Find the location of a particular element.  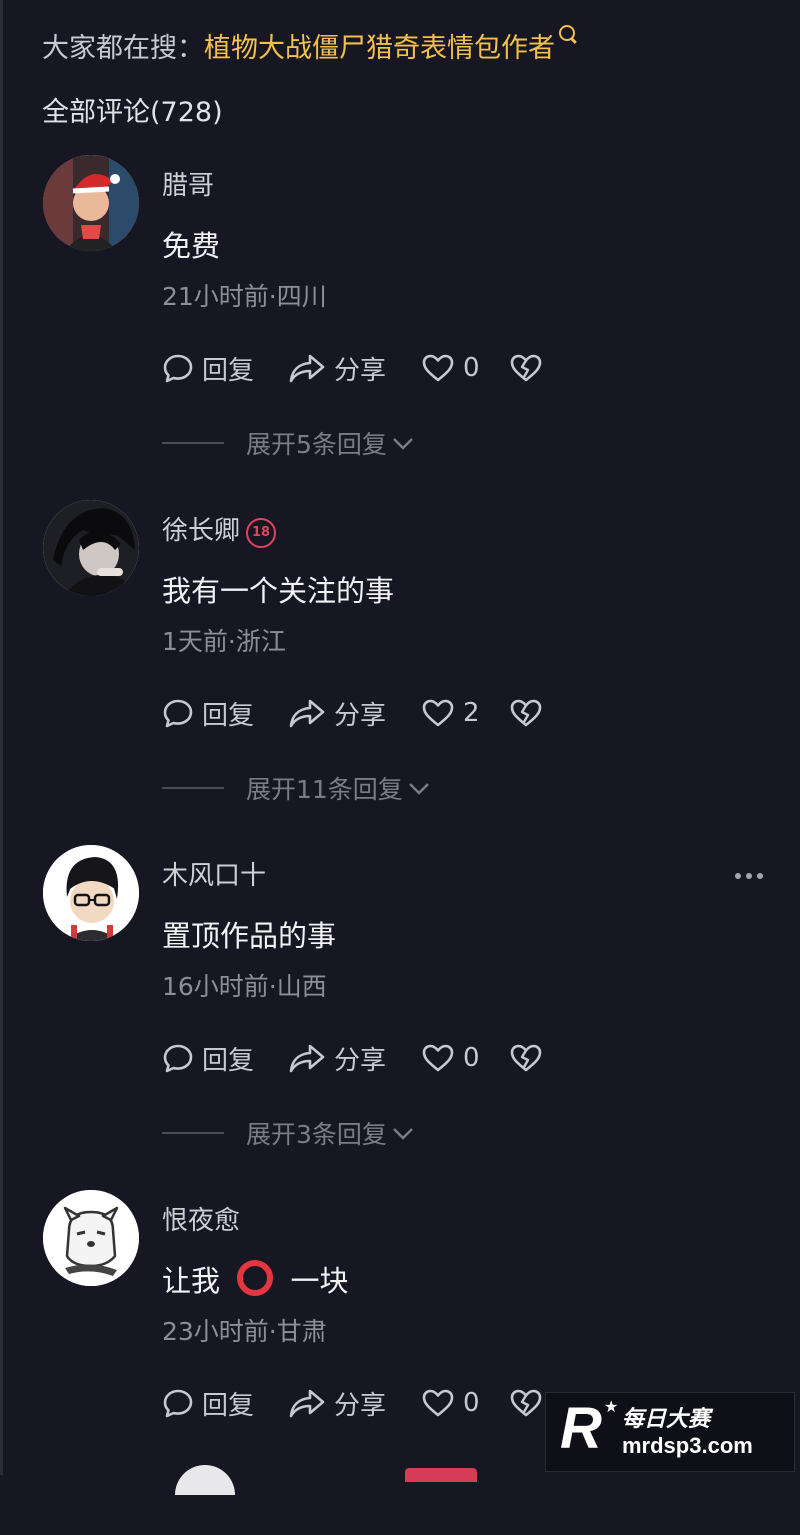

like-button: 2 is located at coordinates (450, 713).